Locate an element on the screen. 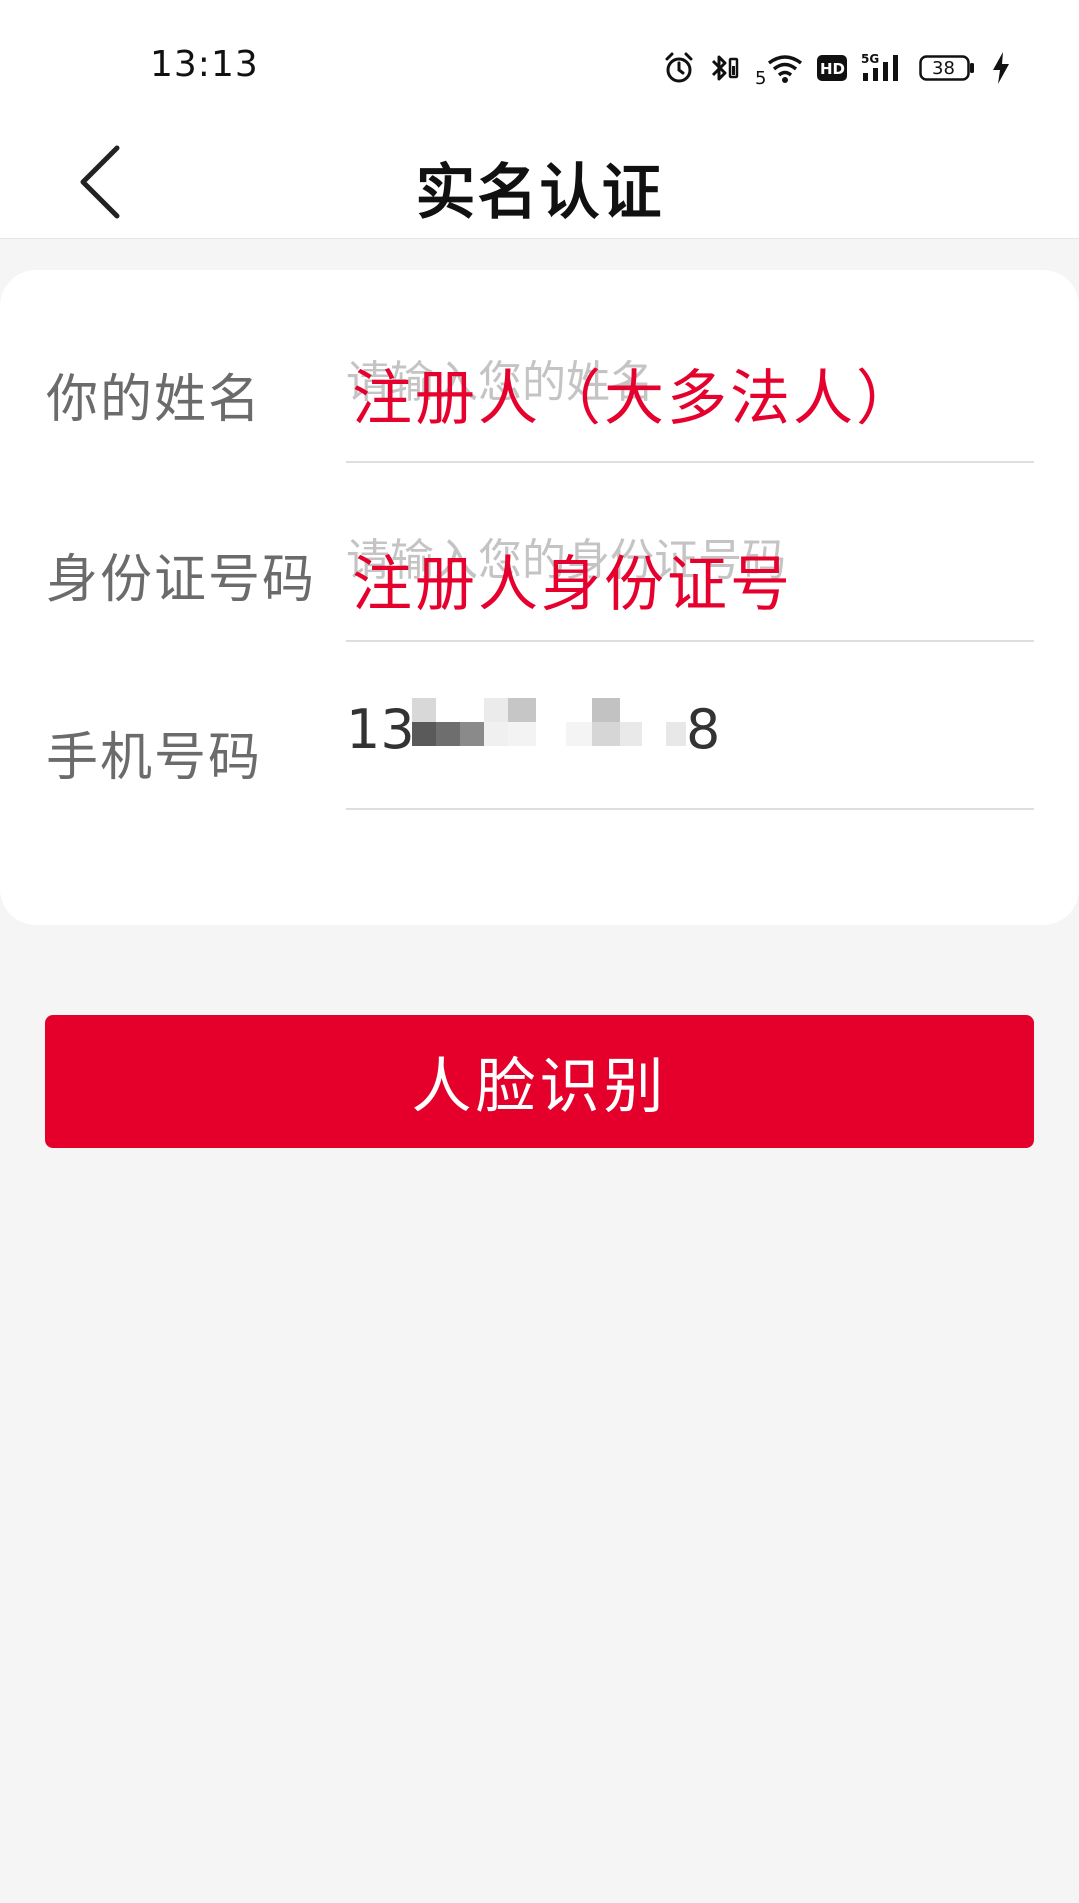 The height and width of the screenshot is (1903, 1079). hd-badge: HD is located at coordinates (832, 69).